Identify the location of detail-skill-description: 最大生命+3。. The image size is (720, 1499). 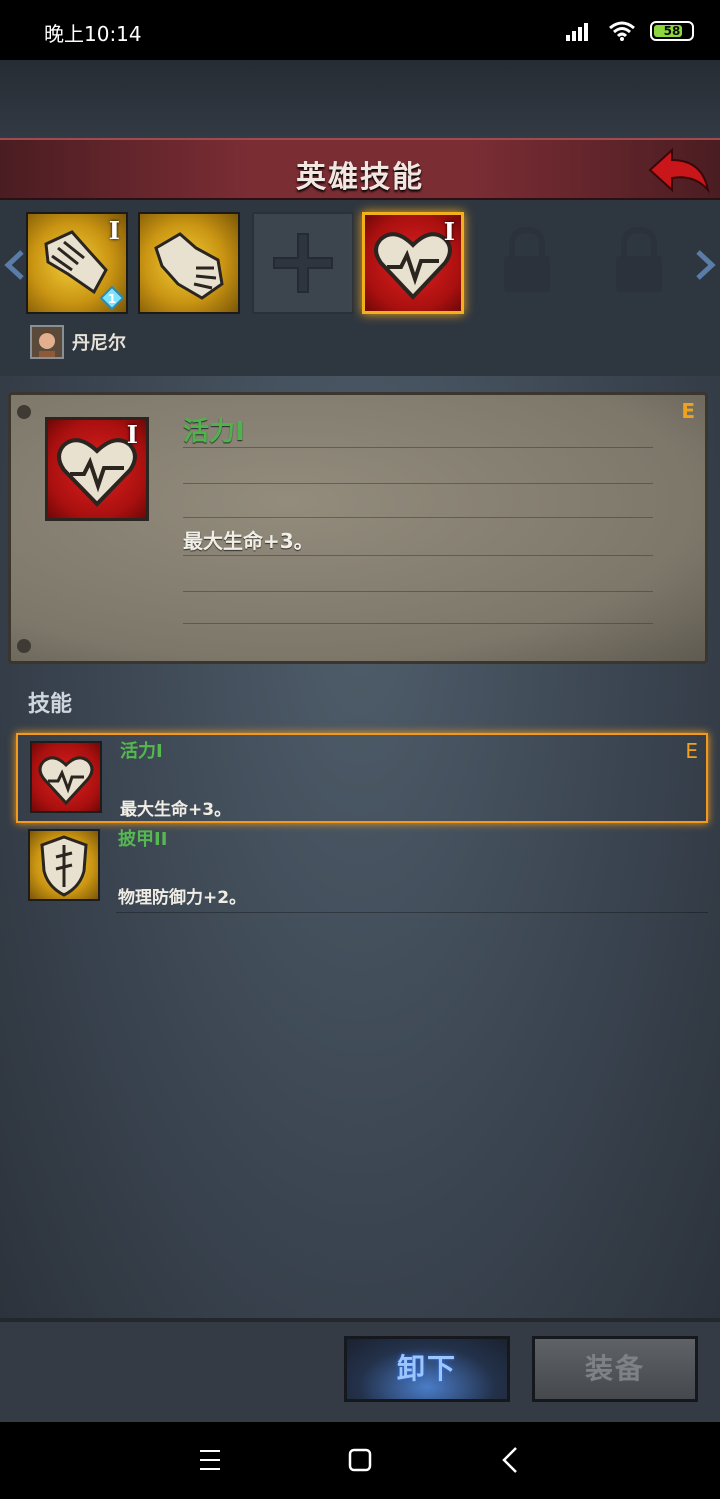
(248, 541).